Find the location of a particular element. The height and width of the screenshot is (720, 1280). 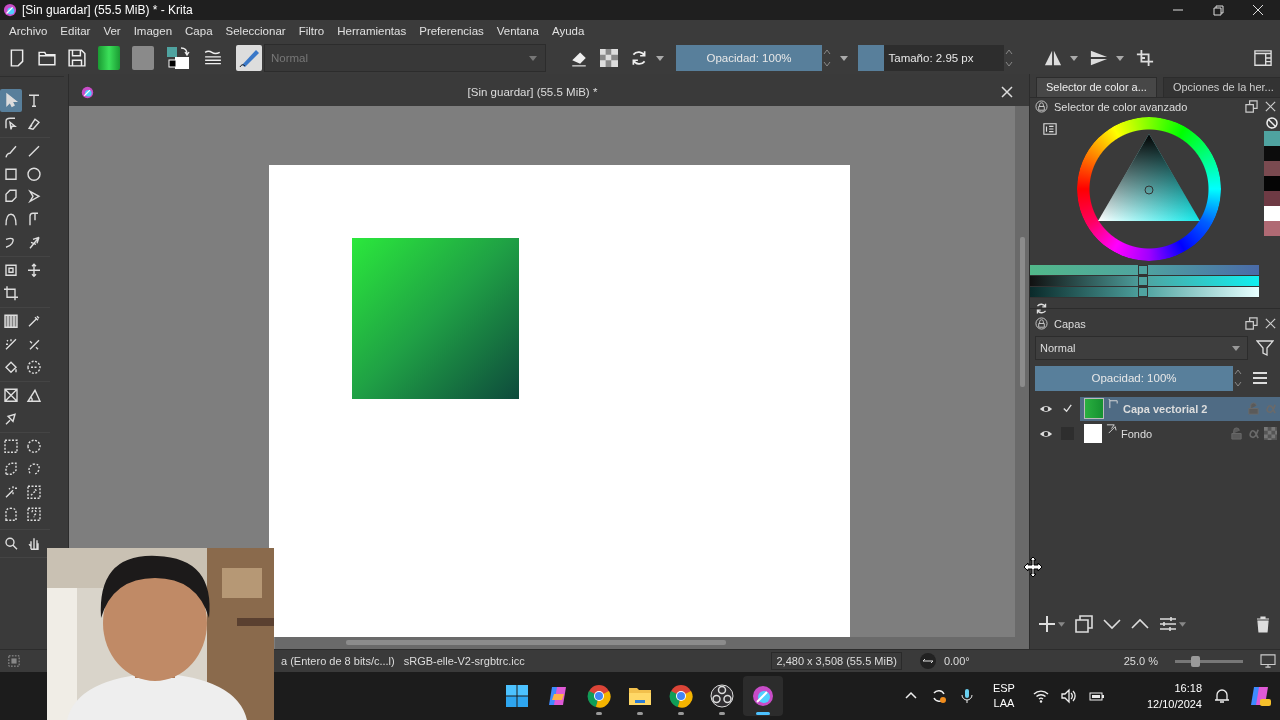

start-icon is located at coordinates (517, 696).